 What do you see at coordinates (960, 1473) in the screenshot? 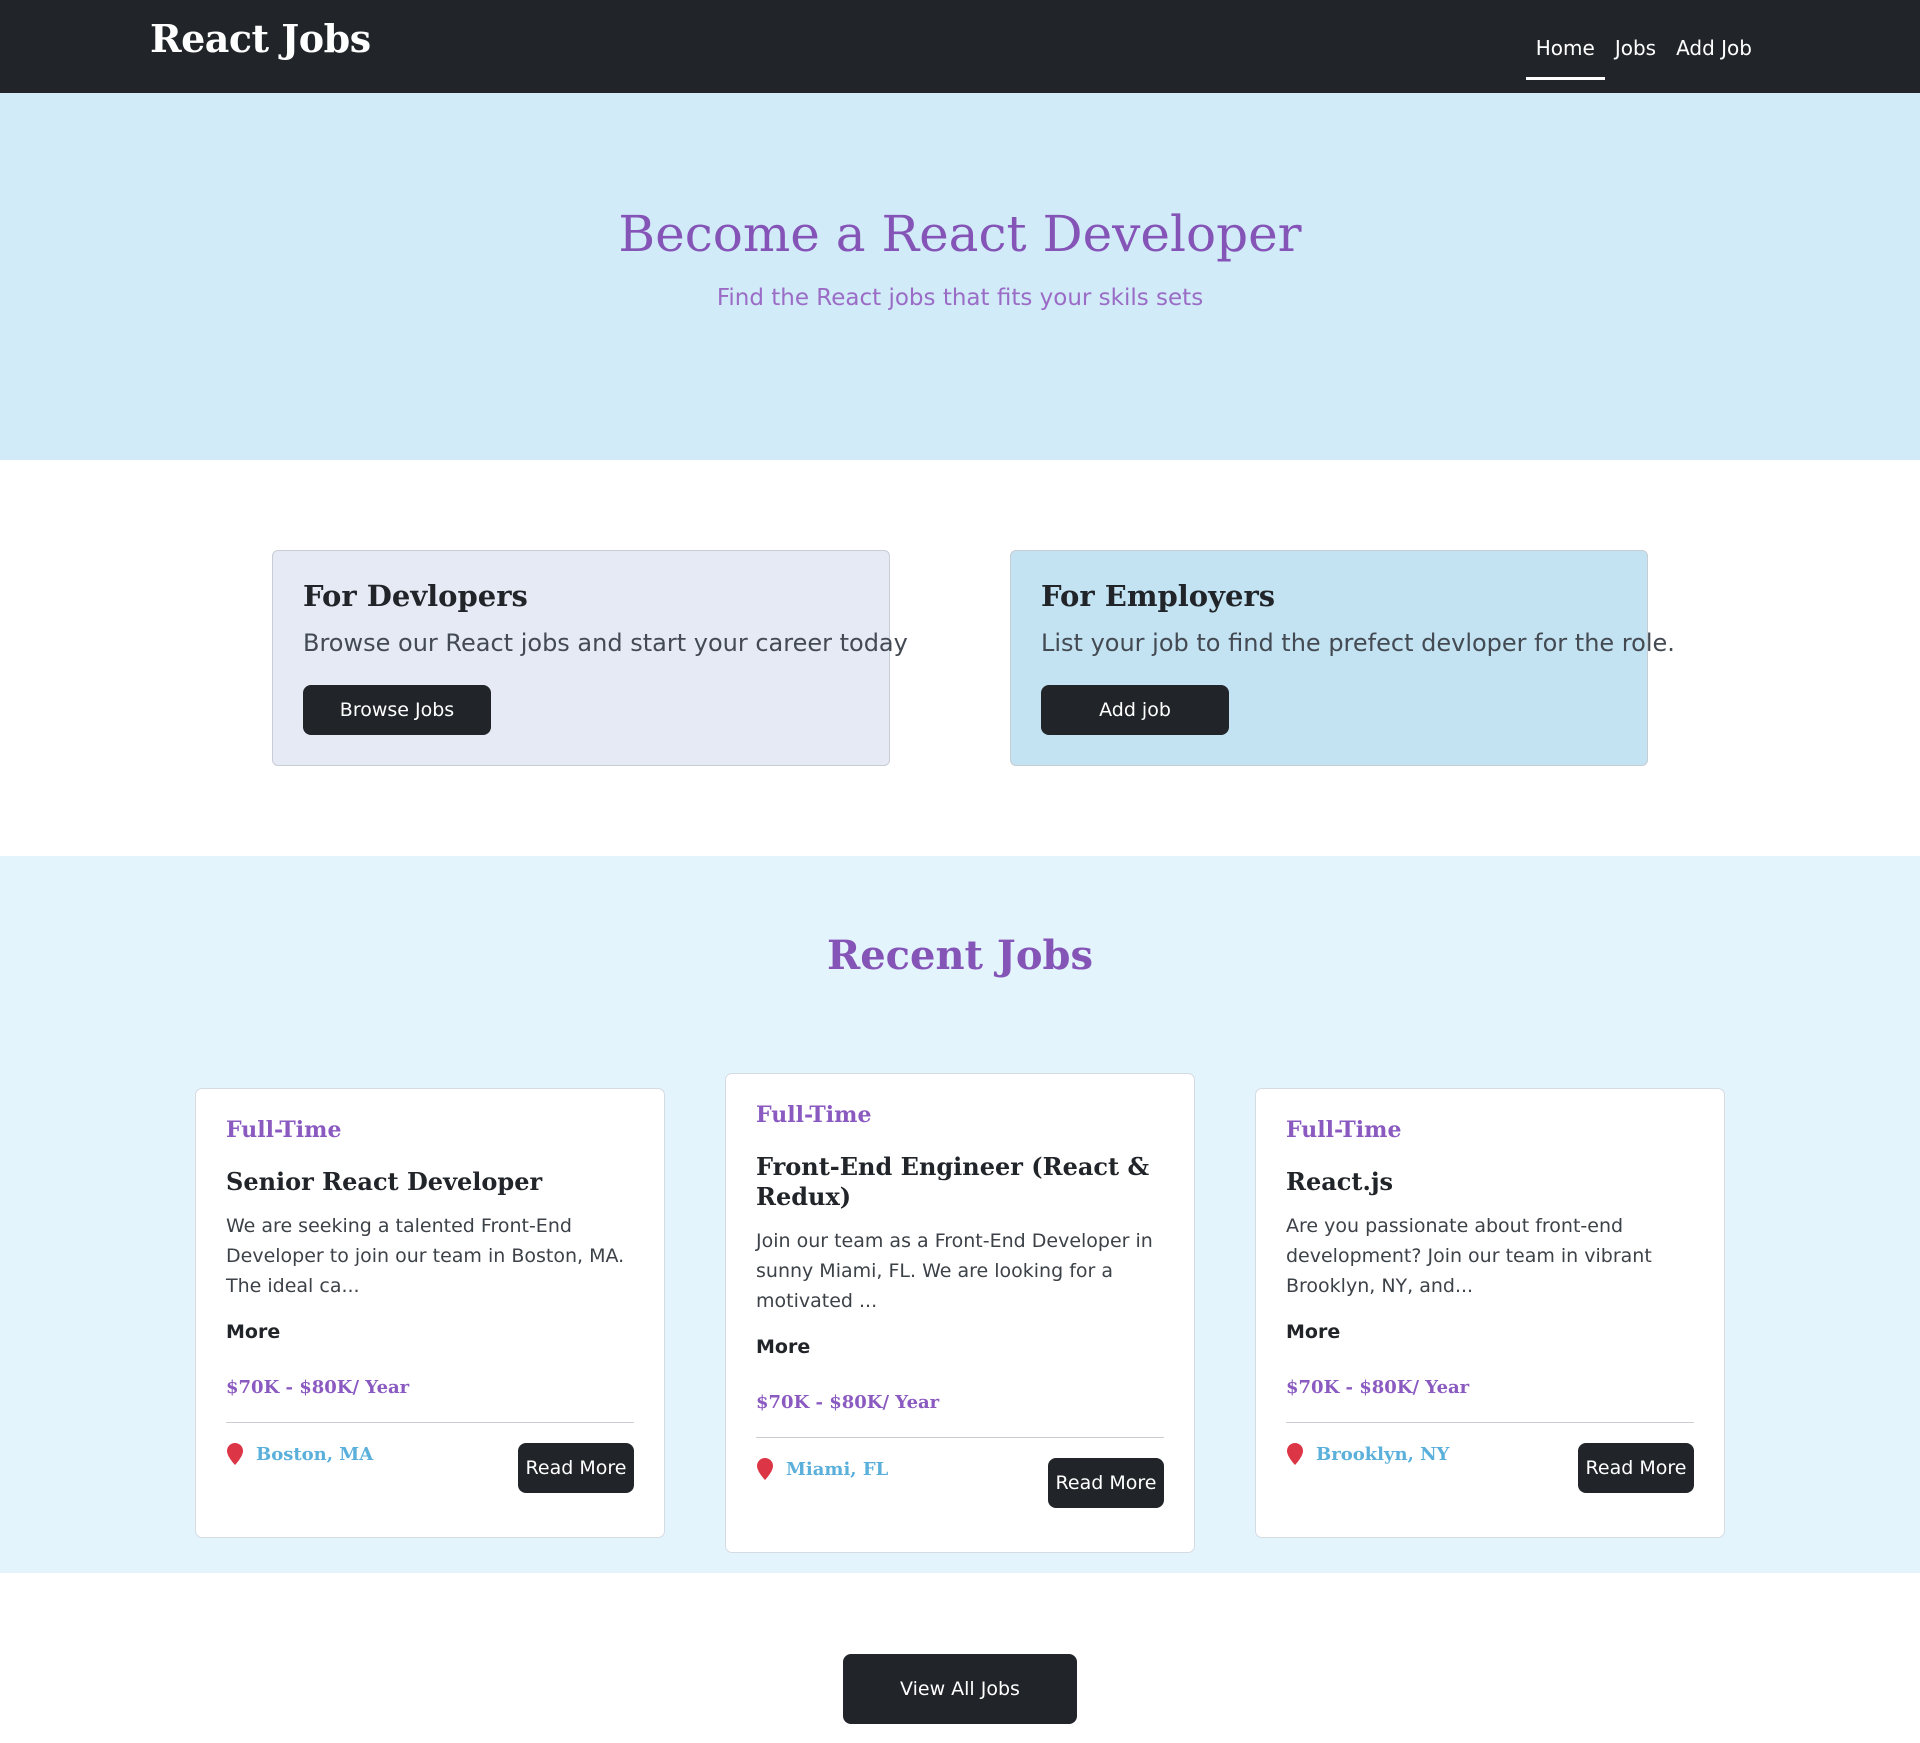
I see `job-footer: Miami, FL Read More` at bounding box center [960, 1473].